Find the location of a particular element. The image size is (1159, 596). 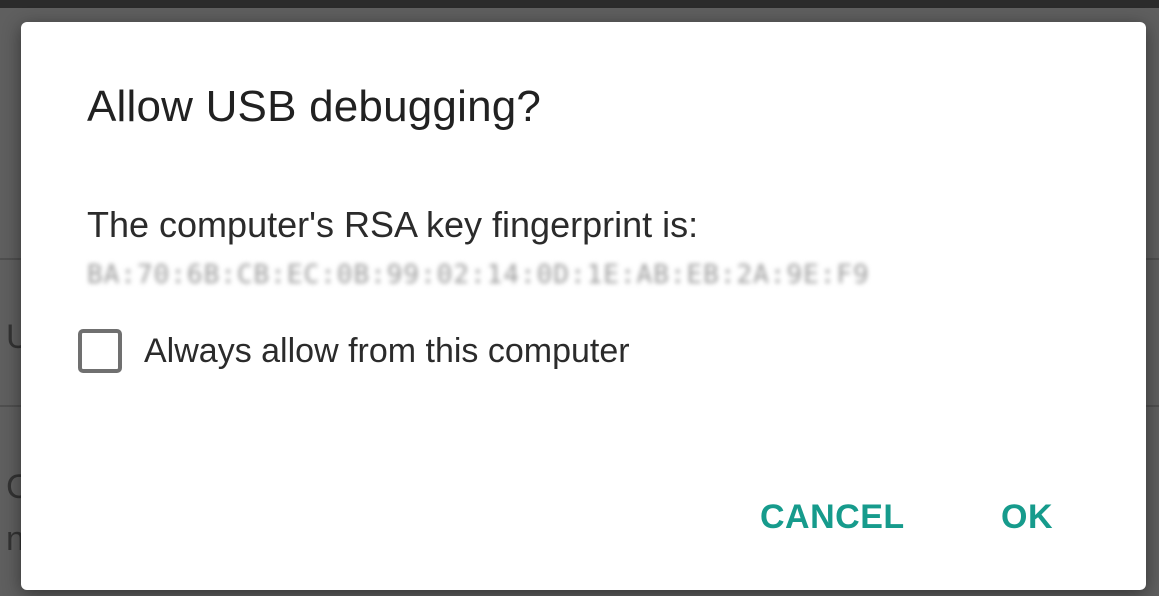

dialog-message: The computer's RSA key fingerprint is: is located at coordinates (393, 224).